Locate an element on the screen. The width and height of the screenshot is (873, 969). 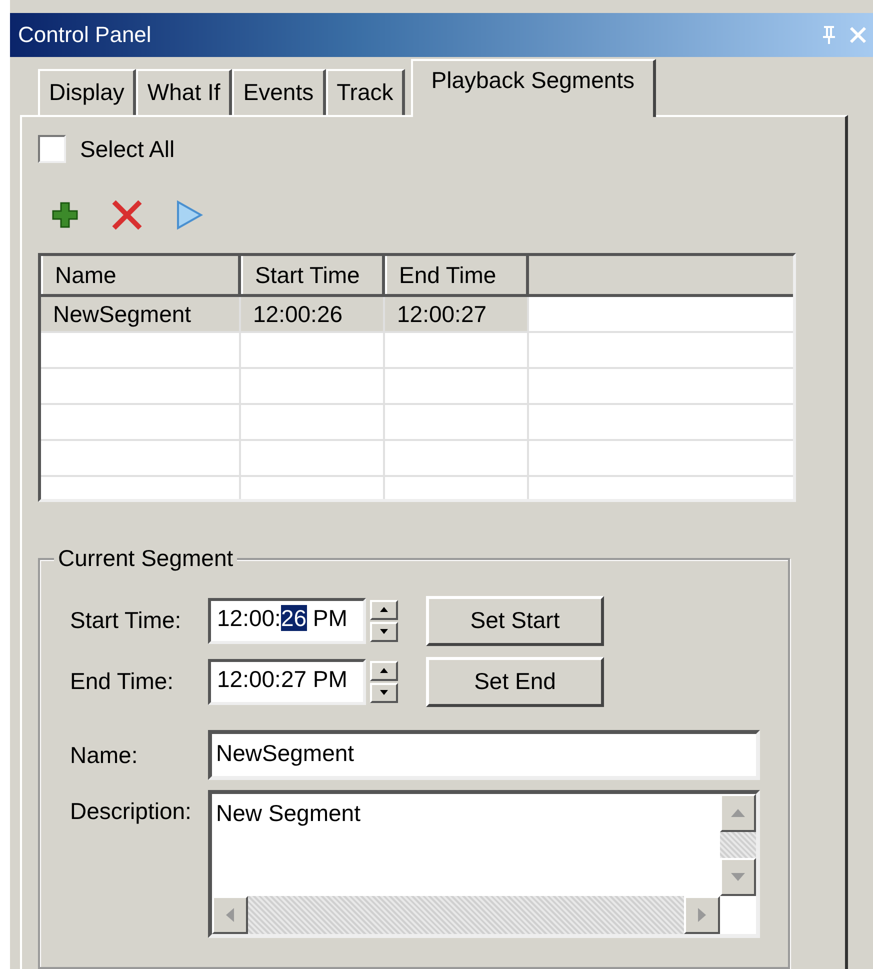
select-all-label: Select All is located at coordinates (127, 149).